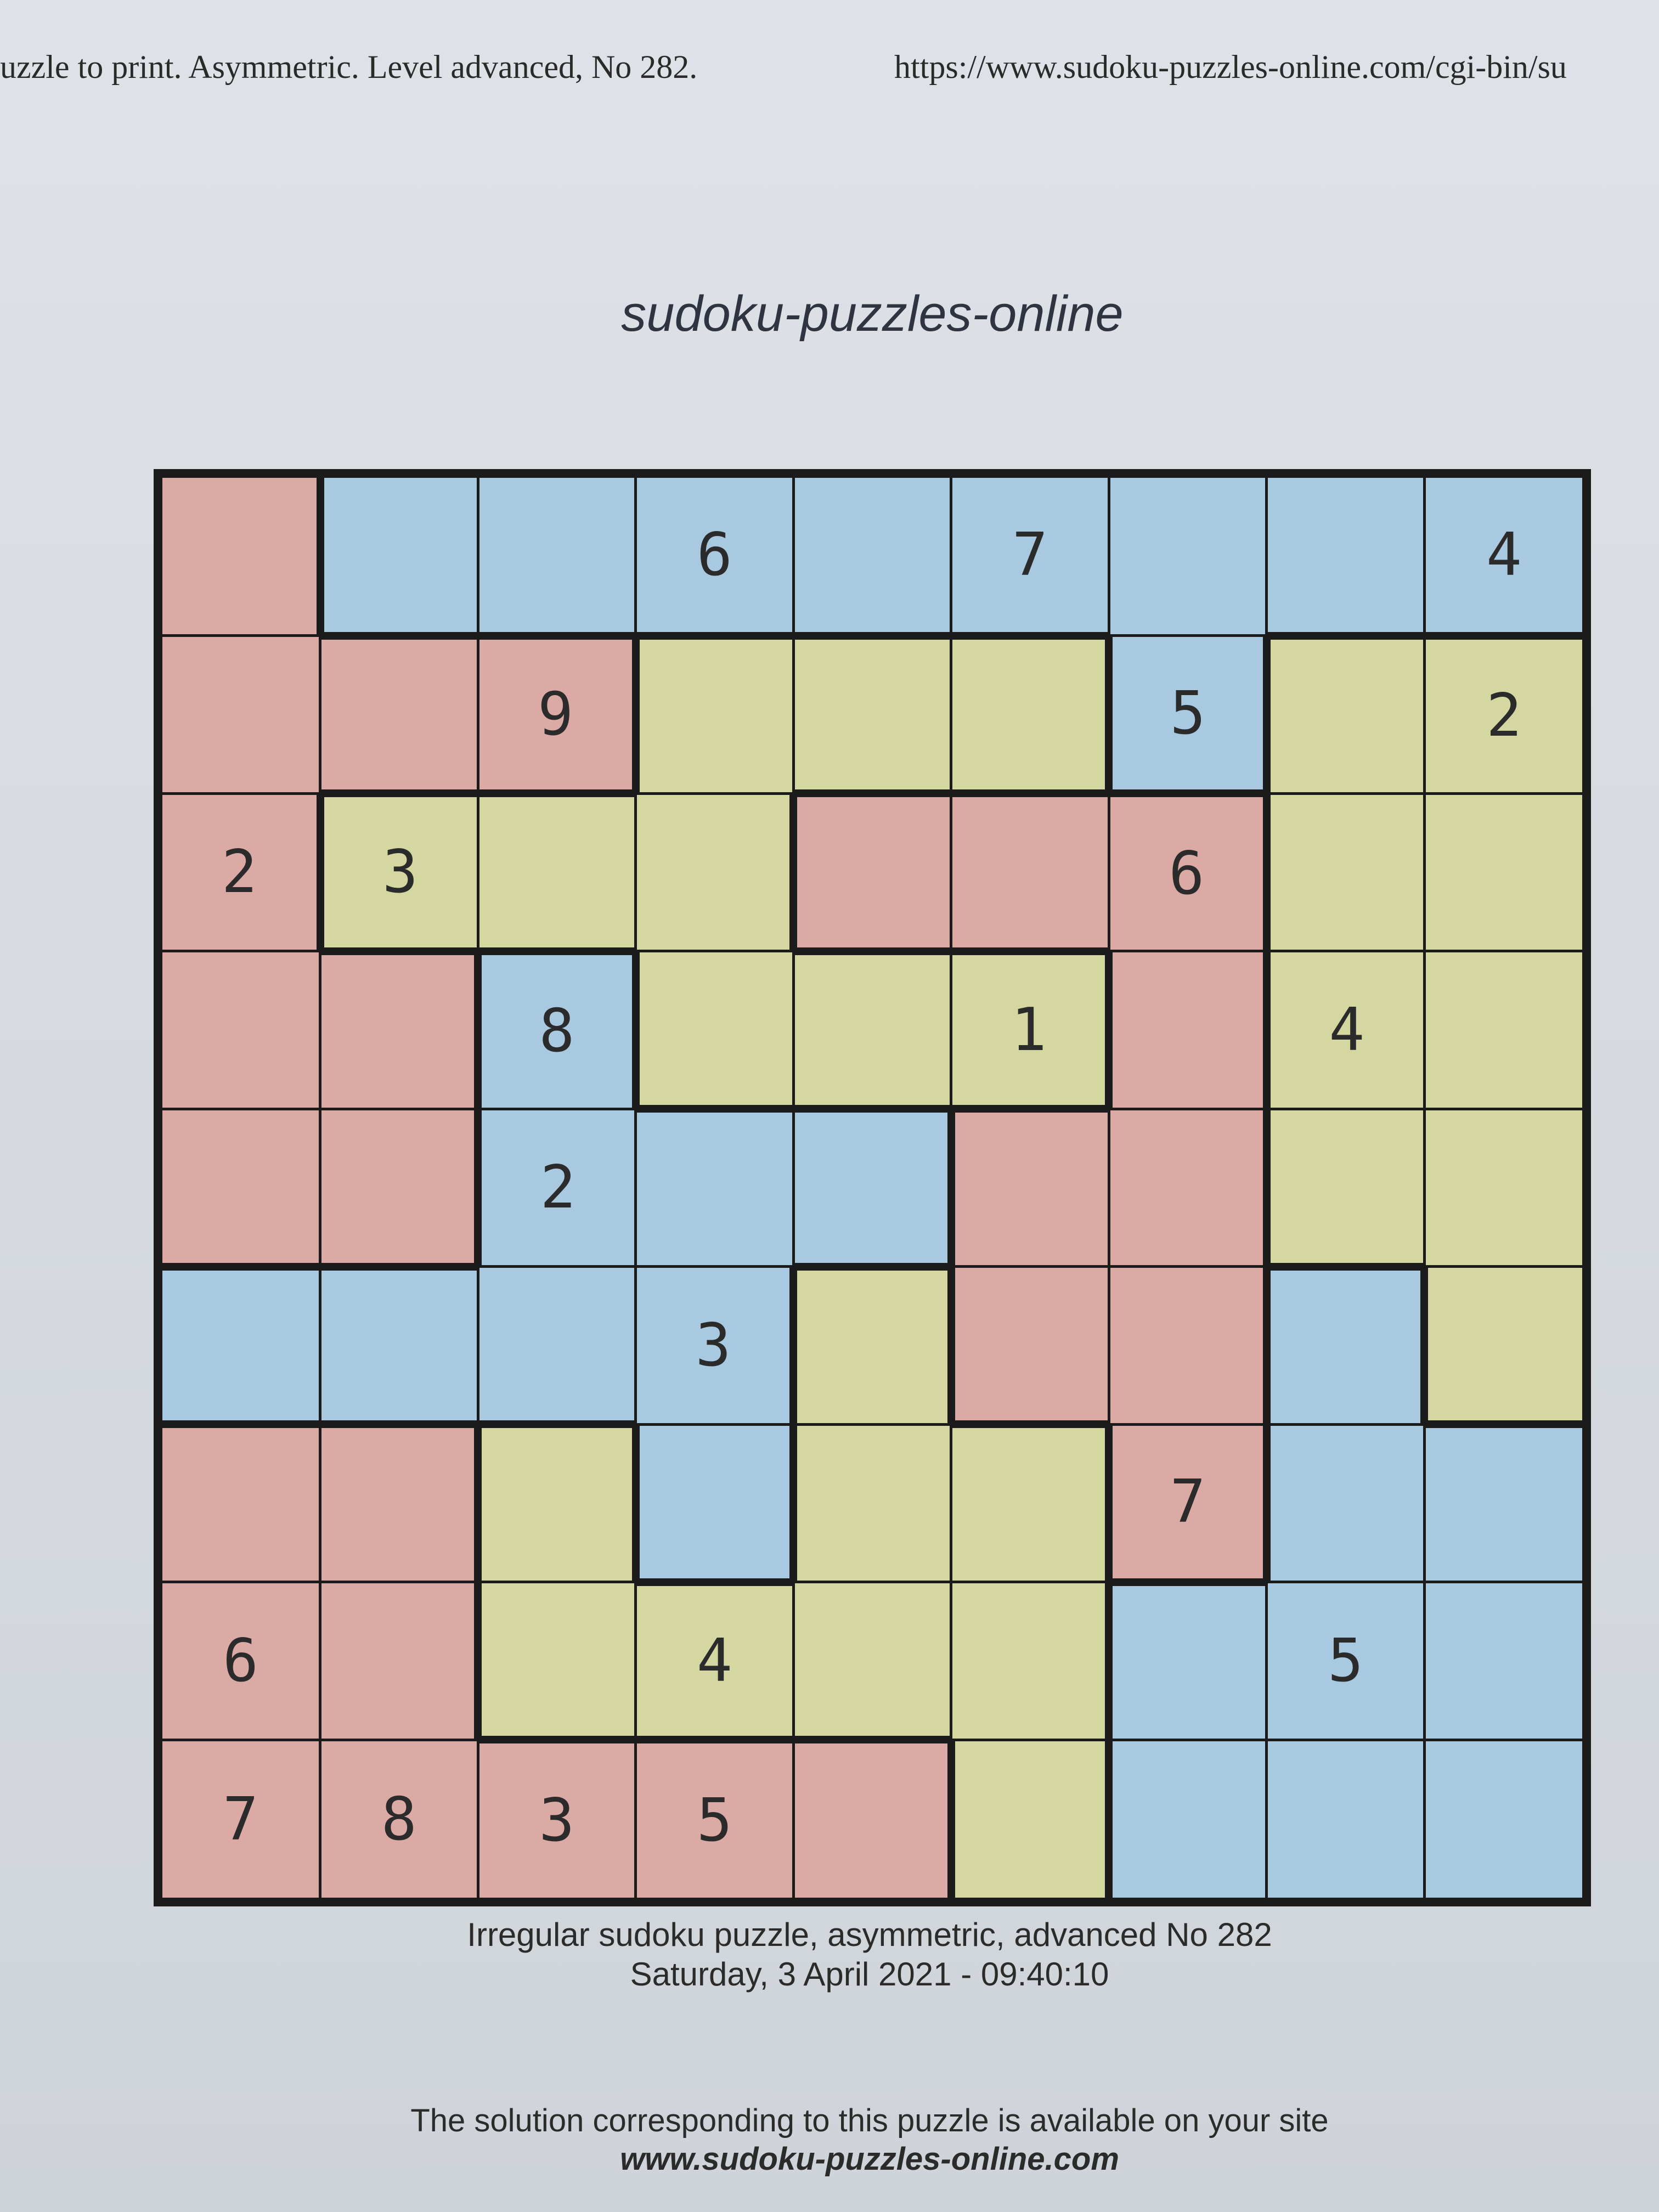 The width and height of the screenshot is (1659, 2212). I want to click on sudoku-cell-r9-c9, so click(1503, 1819).